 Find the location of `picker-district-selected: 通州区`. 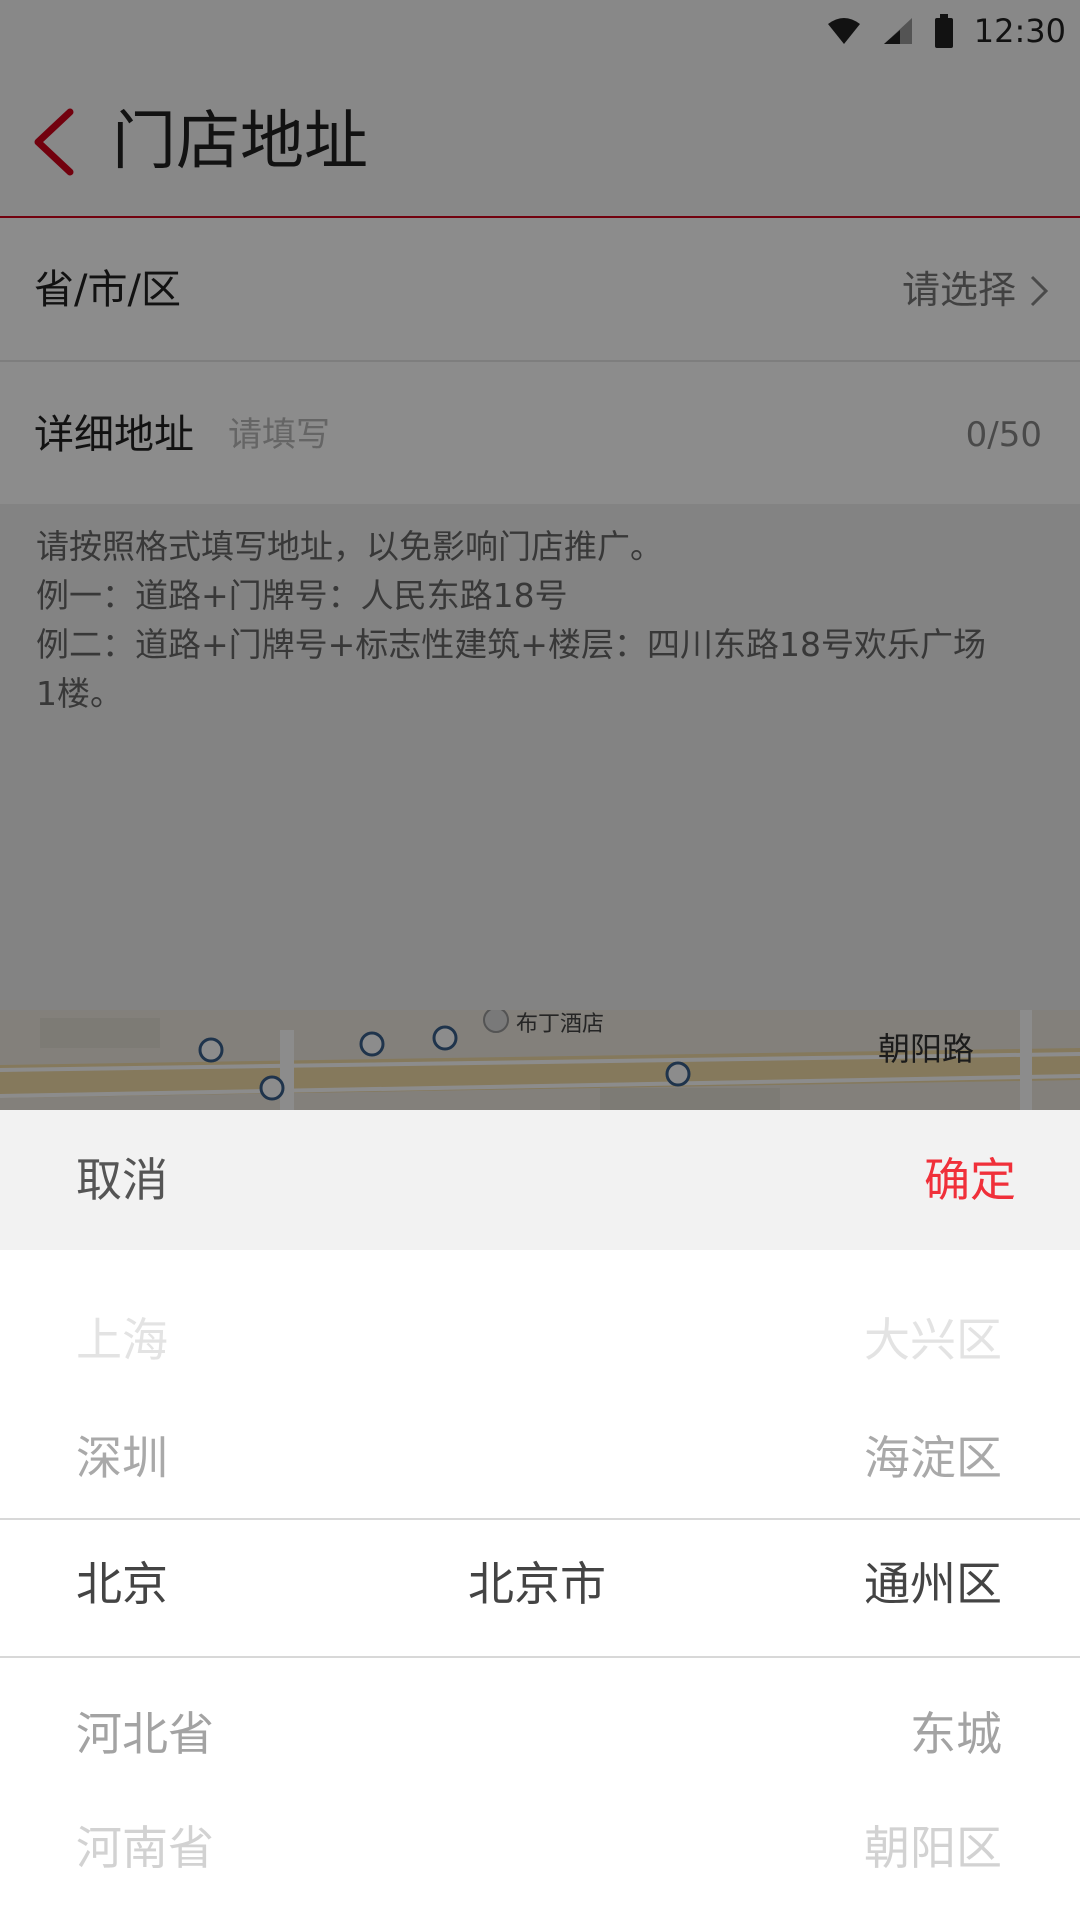

picker-district-selected: 通州区 is located at coordinates (933, 1584).